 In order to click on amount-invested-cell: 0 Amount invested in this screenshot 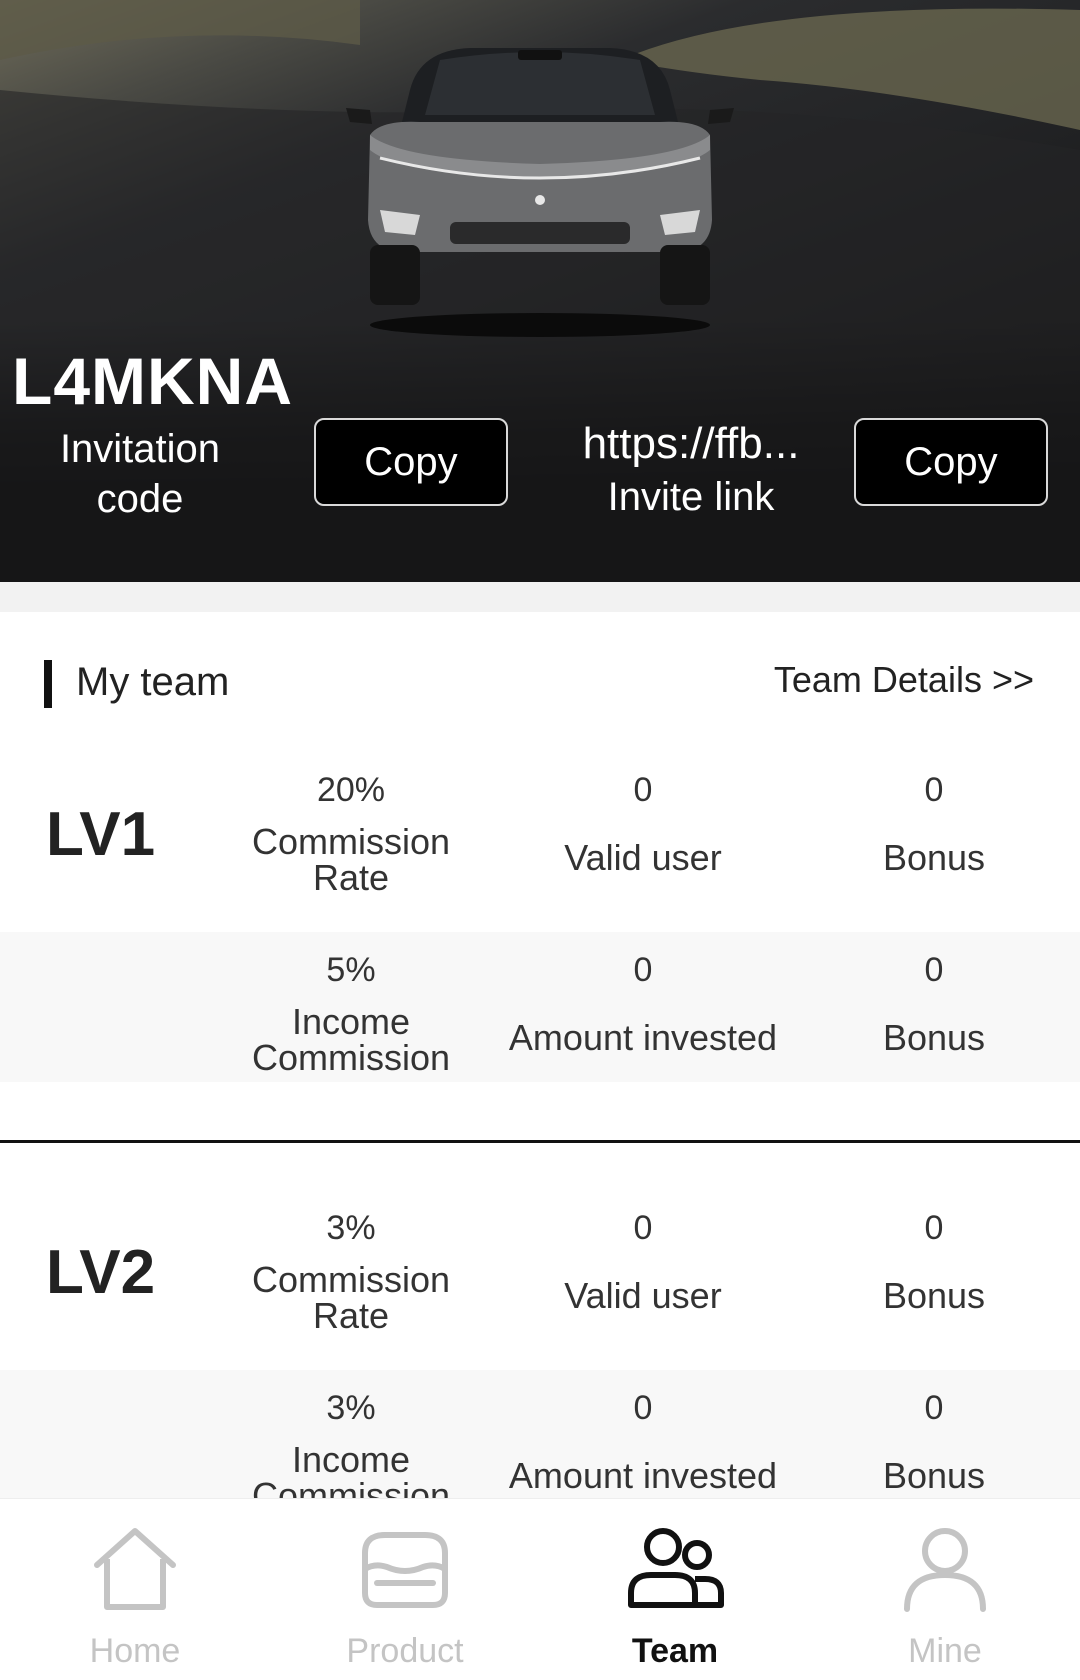, I will do `click(643, 1007)`.